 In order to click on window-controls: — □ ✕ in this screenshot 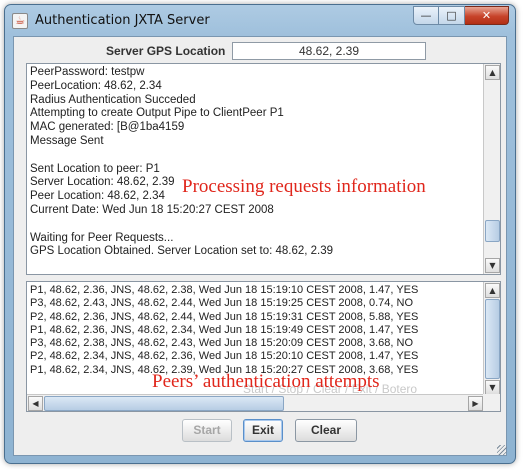, I will do `click(461, 15)`.